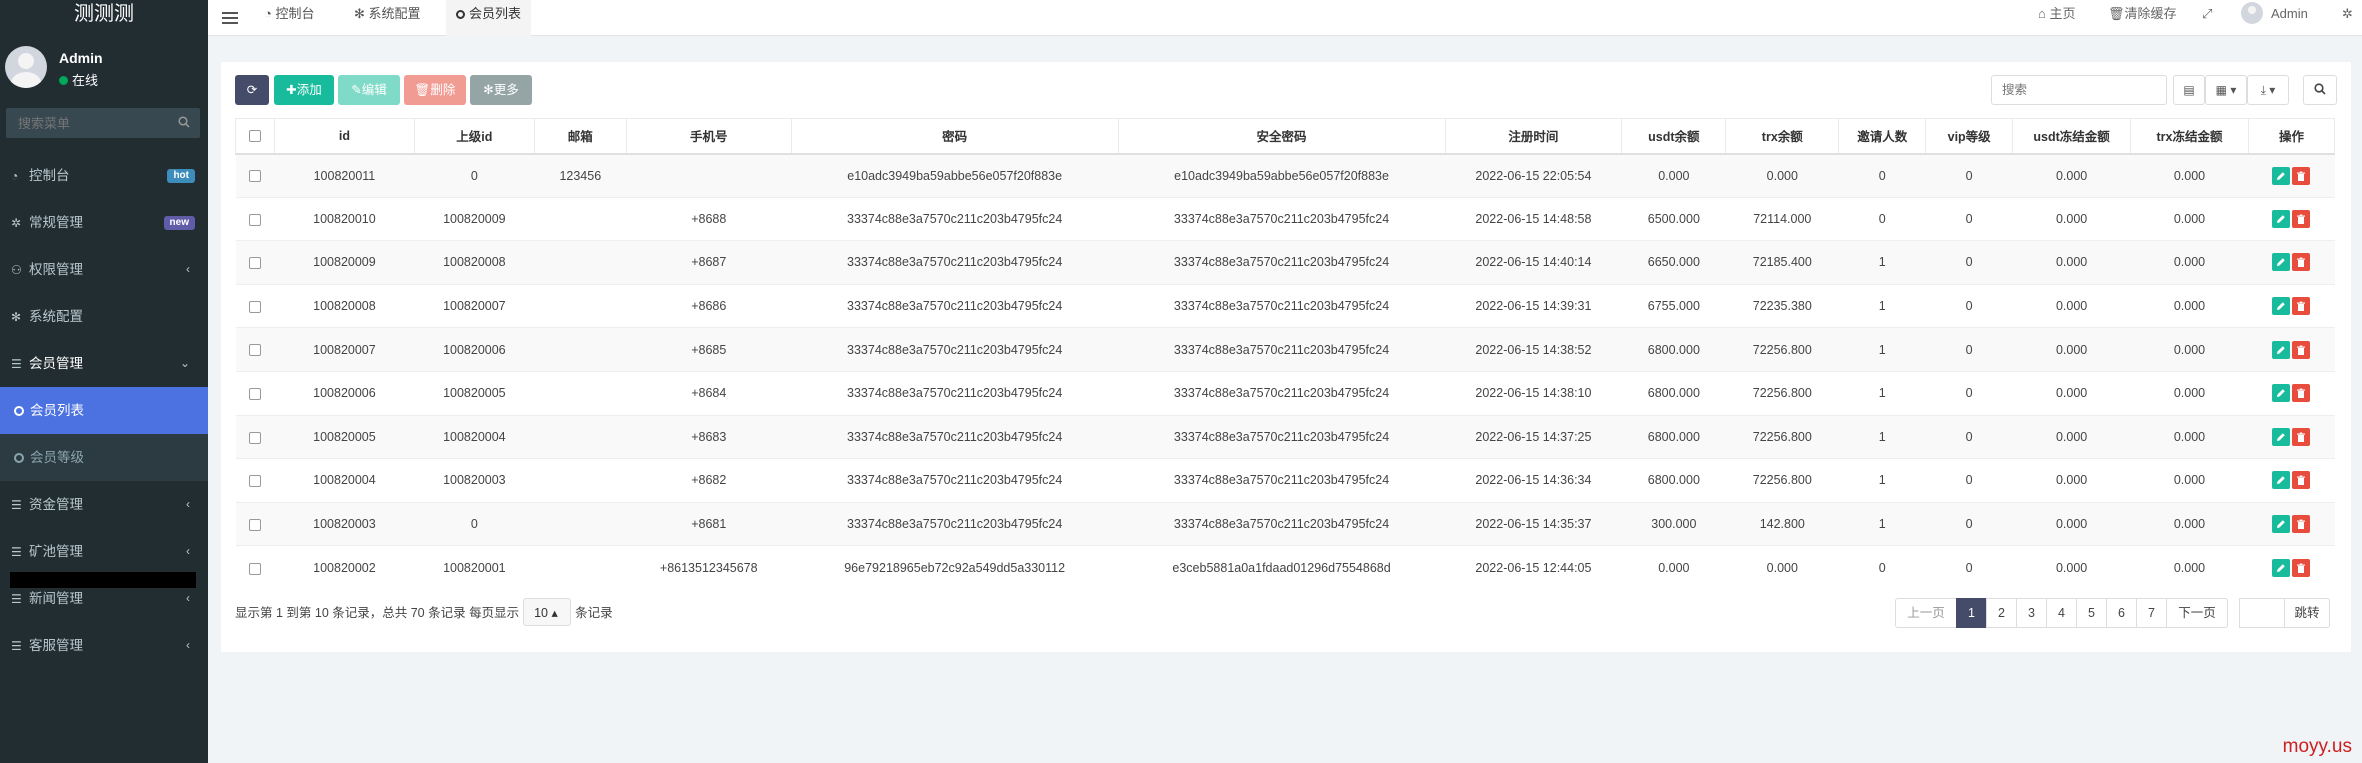 The image size is (2362, 763). Describe the element at coordinates (2274, 14) in the screenshot. I see `admin-menu: Admin` at that location.